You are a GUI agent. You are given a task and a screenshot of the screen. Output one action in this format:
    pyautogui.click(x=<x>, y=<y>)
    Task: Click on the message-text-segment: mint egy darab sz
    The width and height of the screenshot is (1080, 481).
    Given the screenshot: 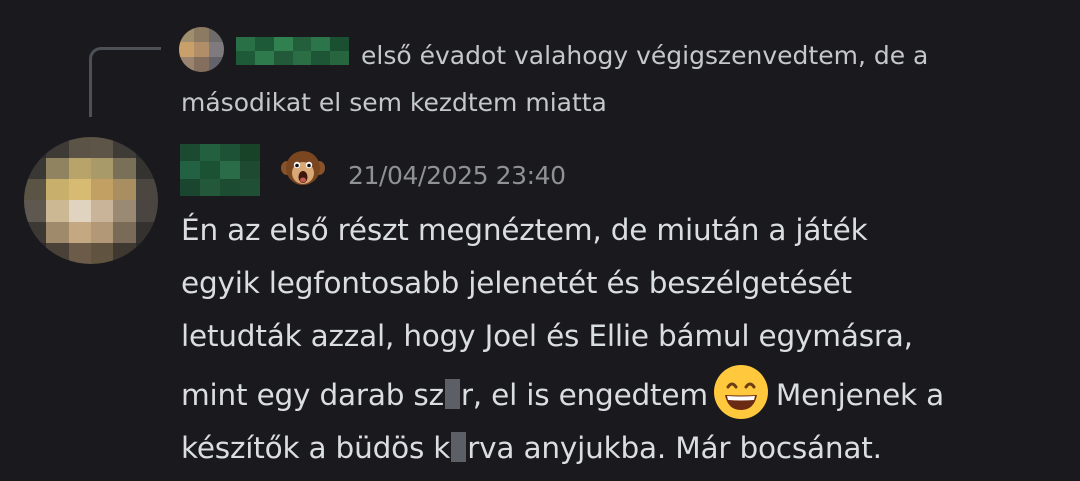 What is the action you would take?
    pyautogui.click(x=312, y=395)
    